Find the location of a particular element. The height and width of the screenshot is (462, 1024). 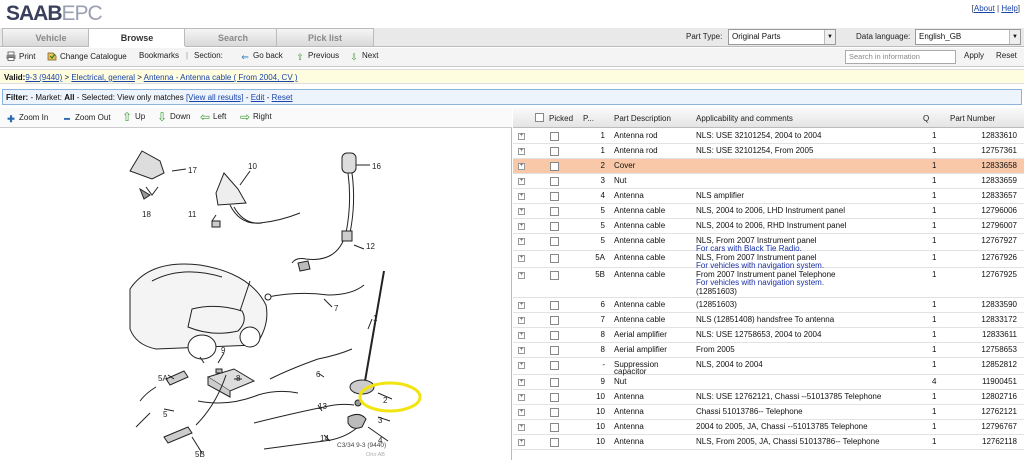

part-number-cell: 12762121 is located at coordinates (999, 411).